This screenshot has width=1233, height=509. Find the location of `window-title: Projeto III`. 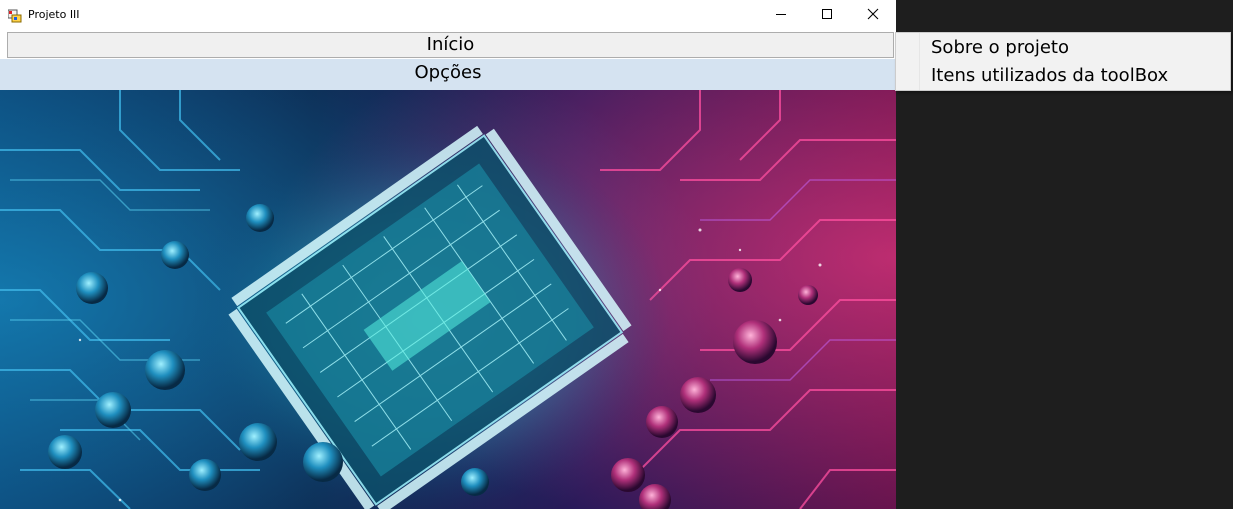

window-title: Projeto III is located at coordinates (54, 14).